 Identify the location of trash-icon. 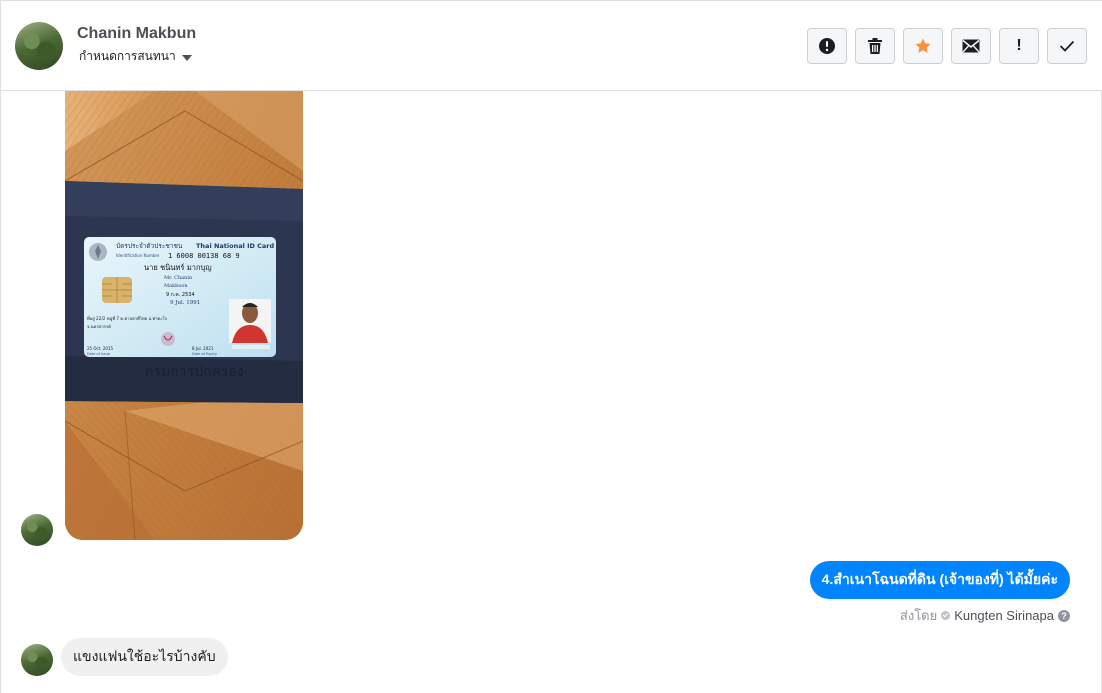
(875, 46).